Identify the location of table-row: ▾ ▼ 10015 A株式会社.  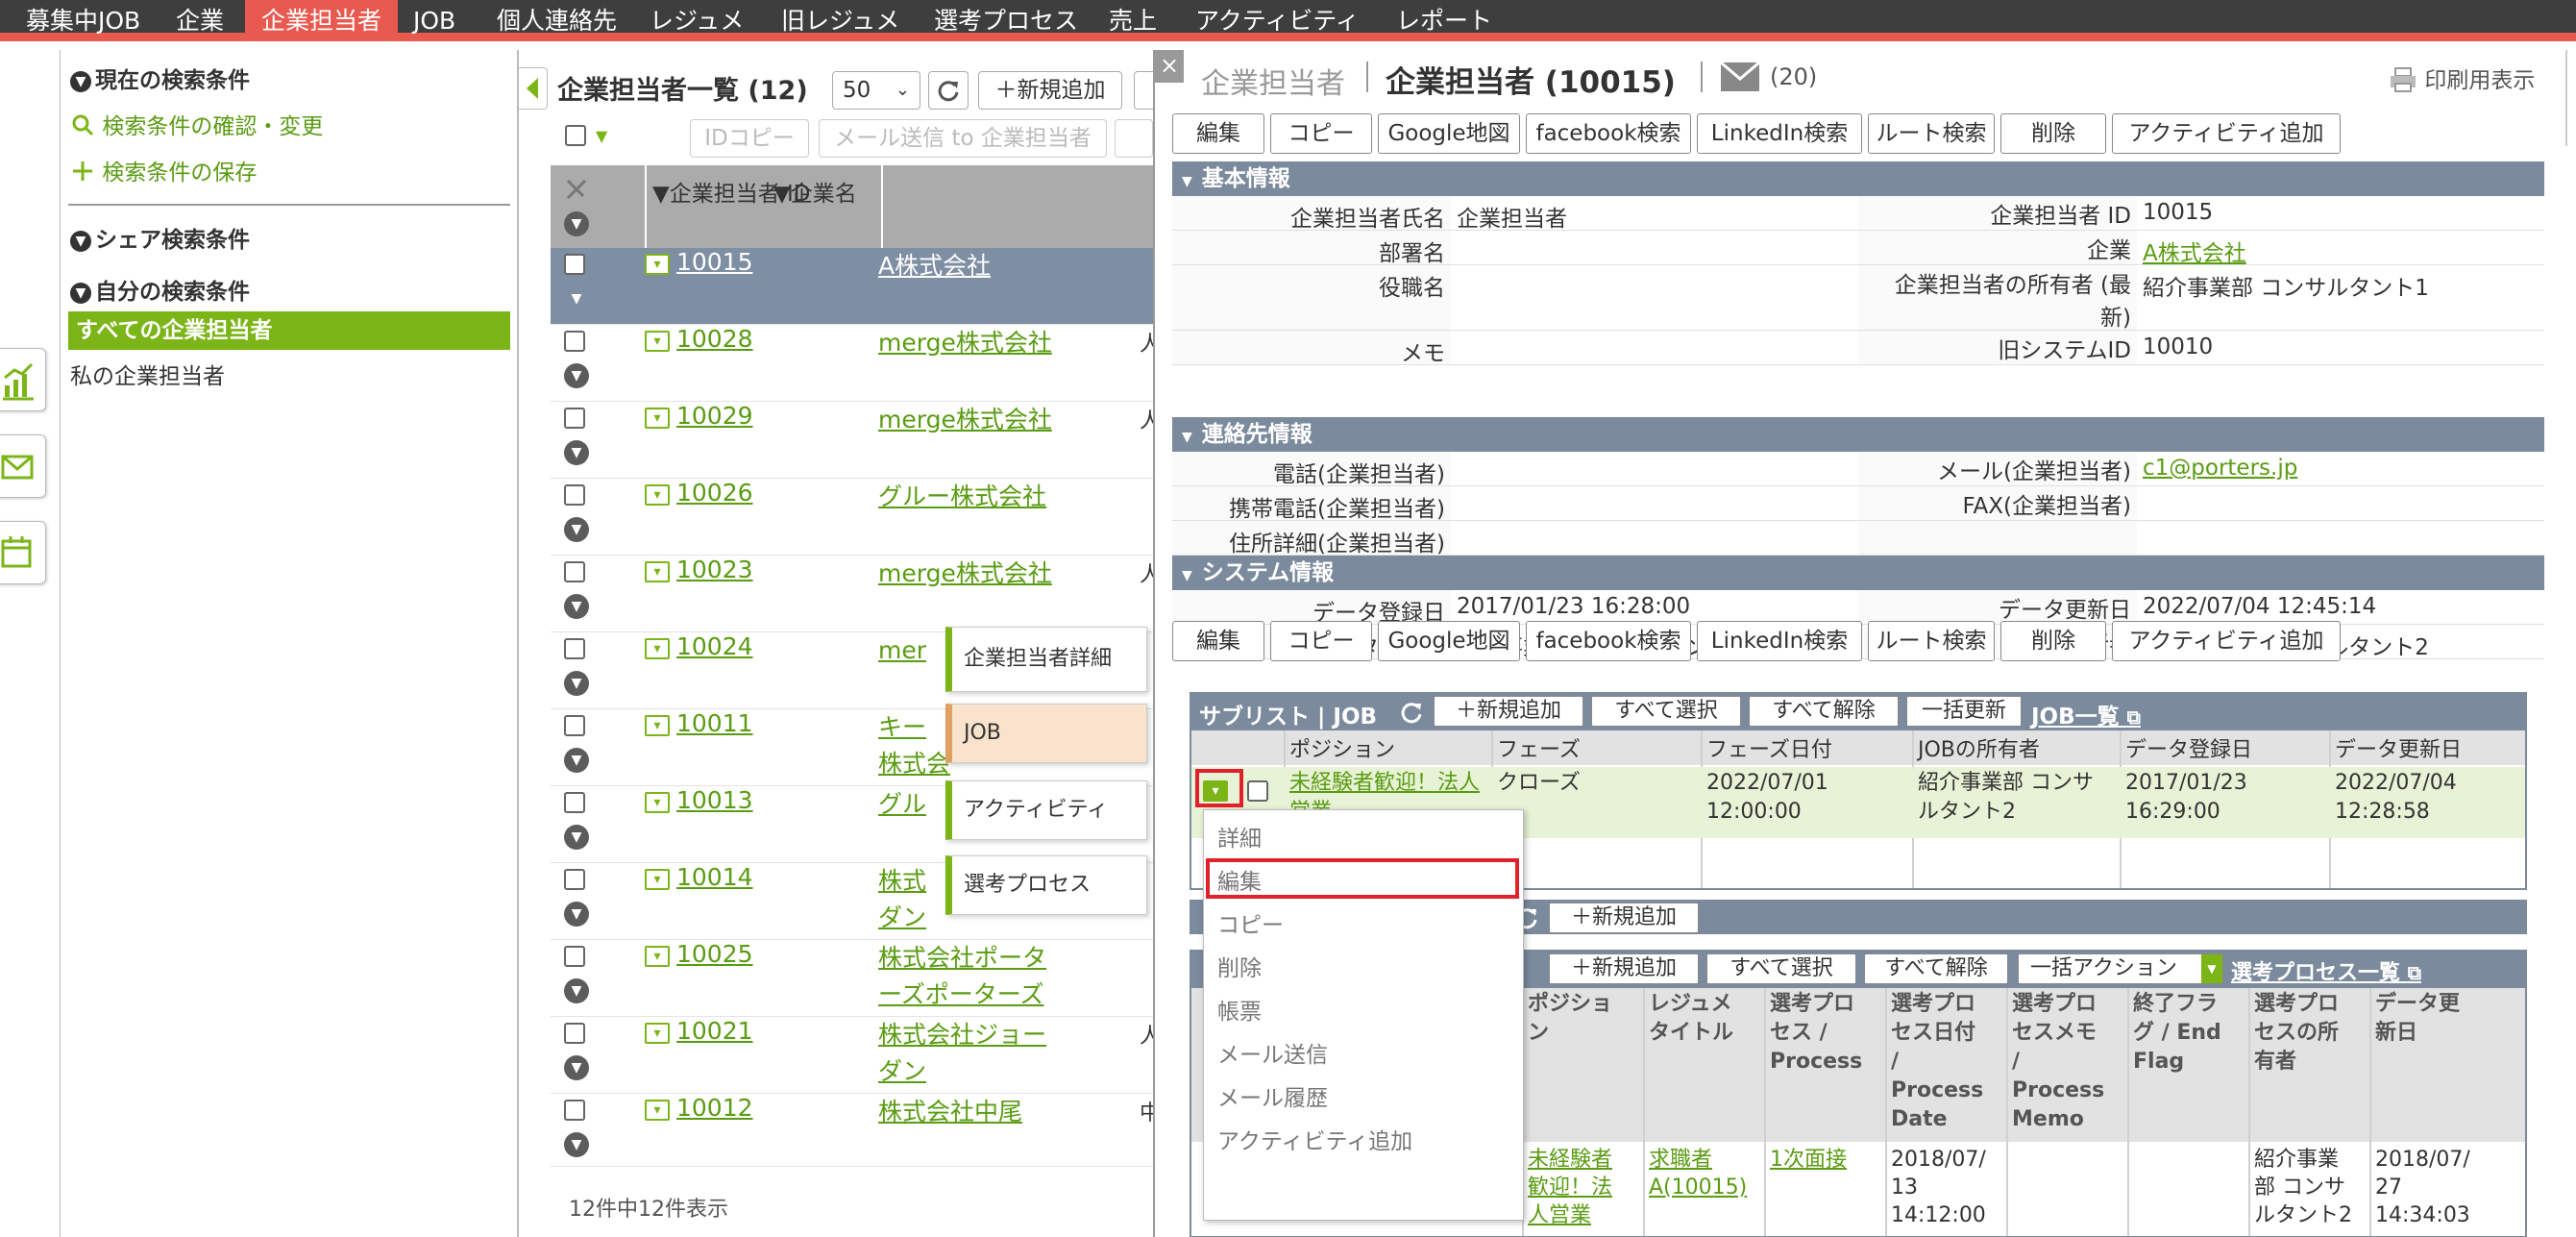
(858, 286).